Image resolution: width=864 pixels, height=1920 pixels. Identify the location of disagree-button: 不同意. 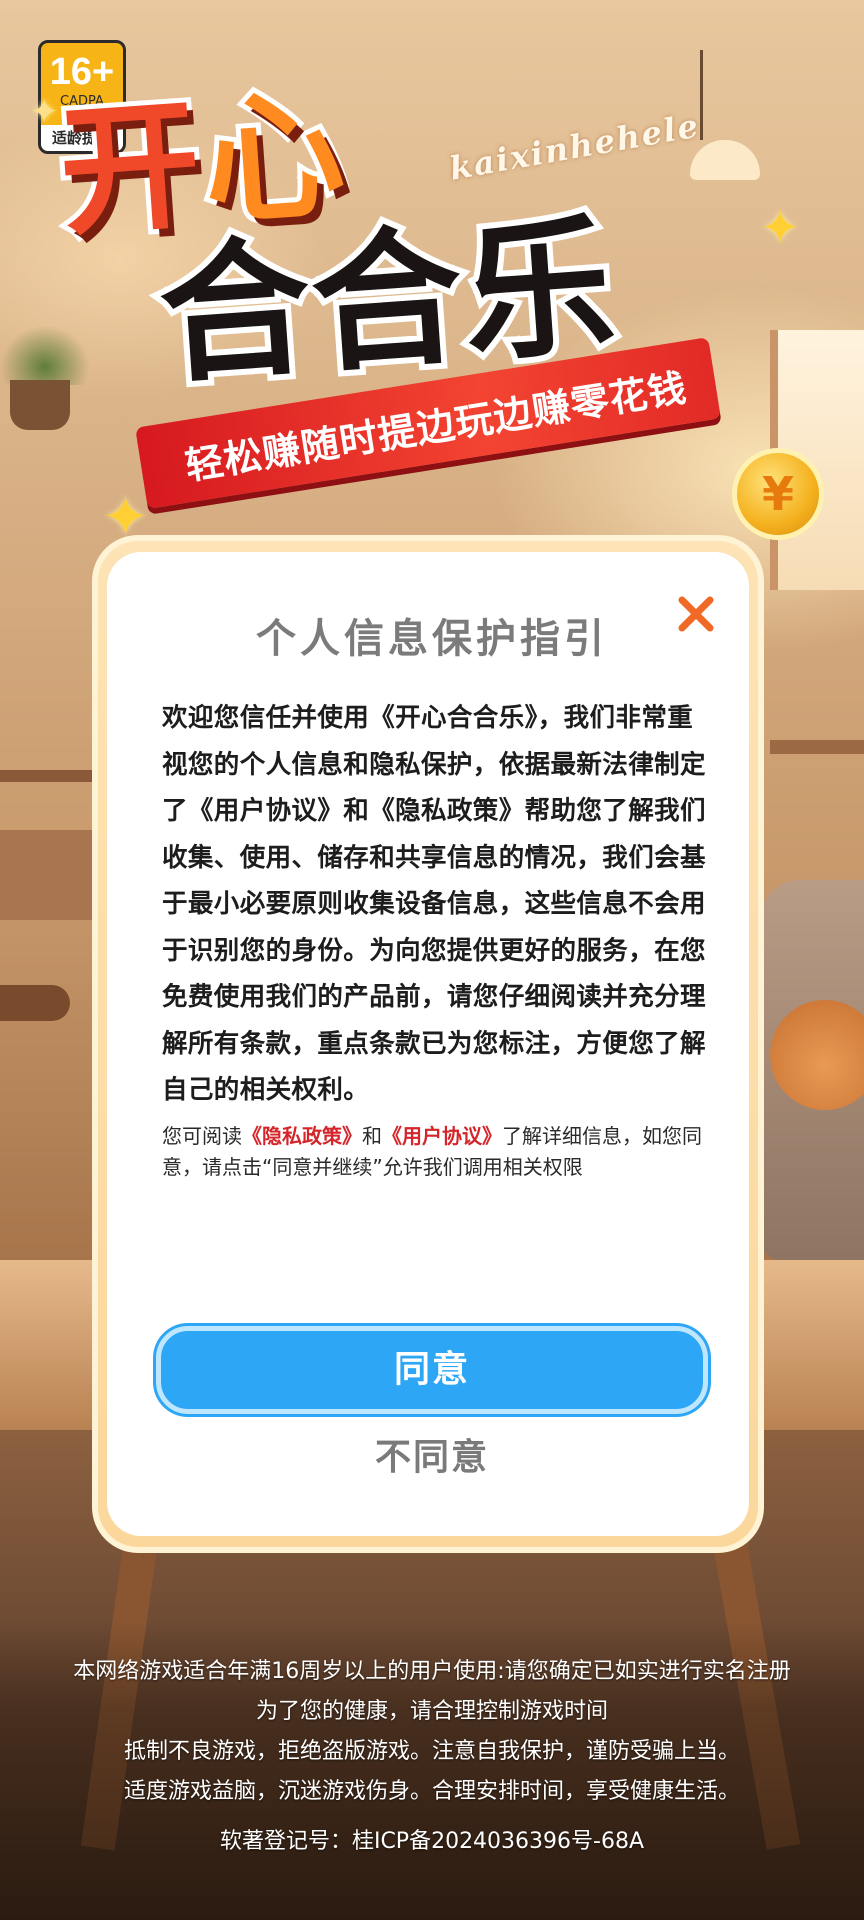
(432, 1458).